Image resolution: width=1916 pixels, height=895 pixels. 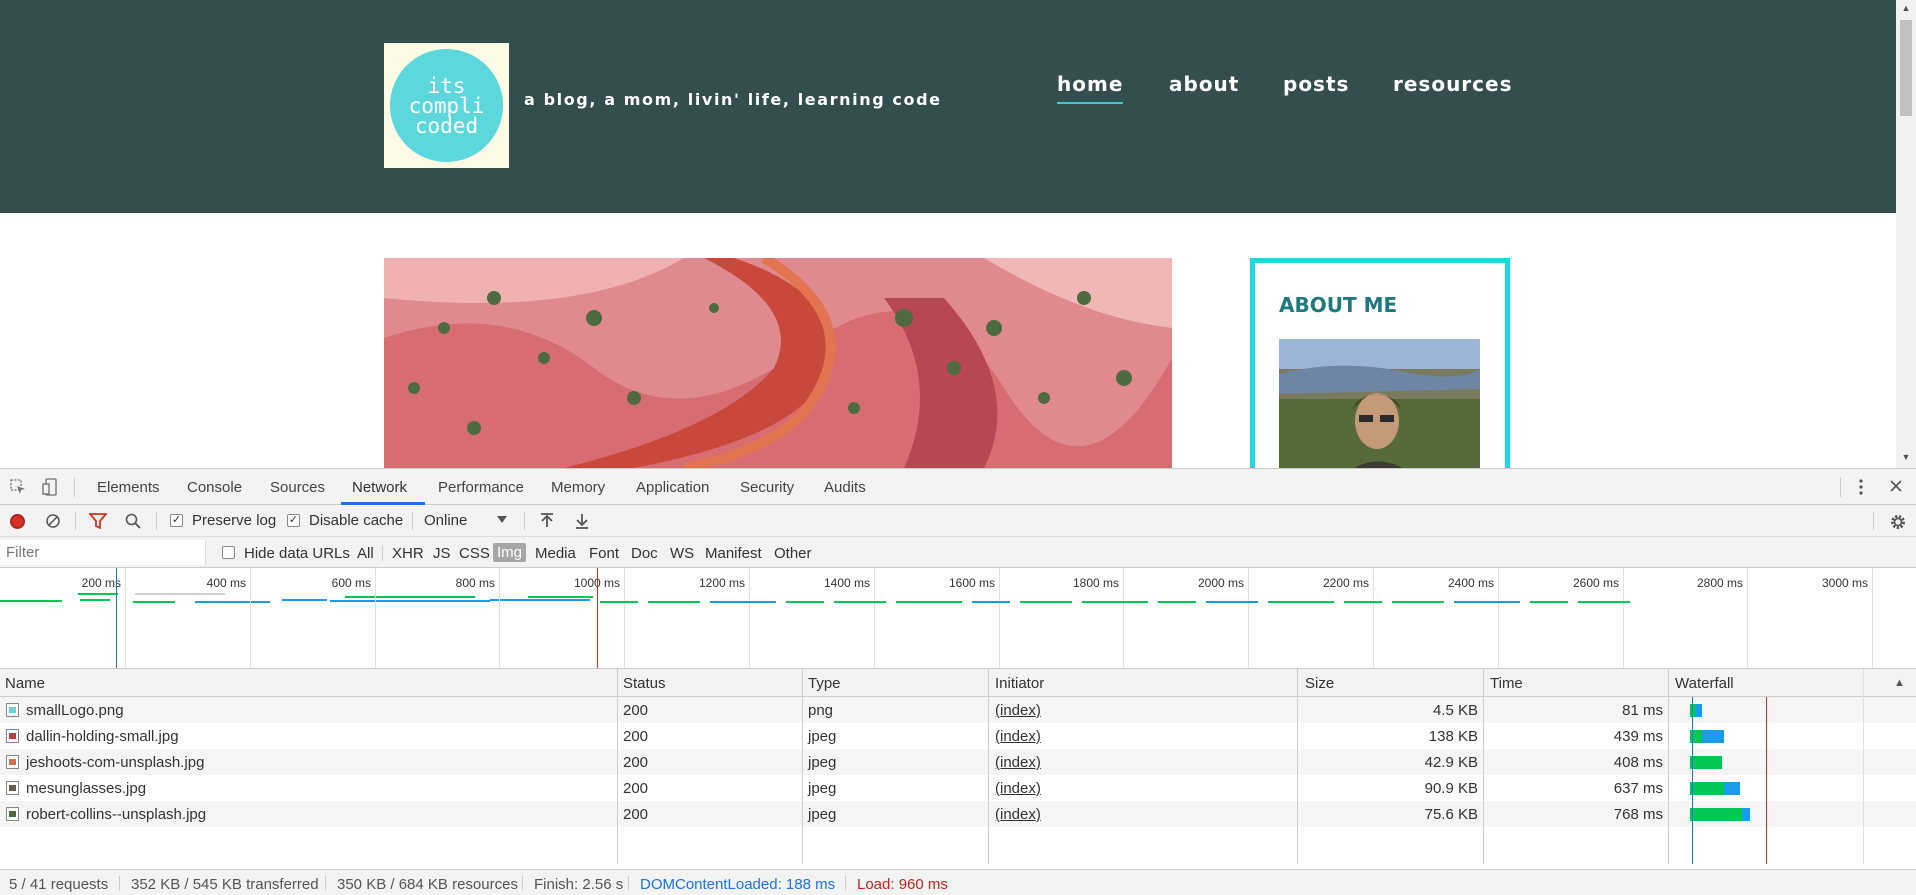 What do you see at coordinates (636, 788) in the screenshot?
I see `request-status: 200` at bounding box center [636, 788].